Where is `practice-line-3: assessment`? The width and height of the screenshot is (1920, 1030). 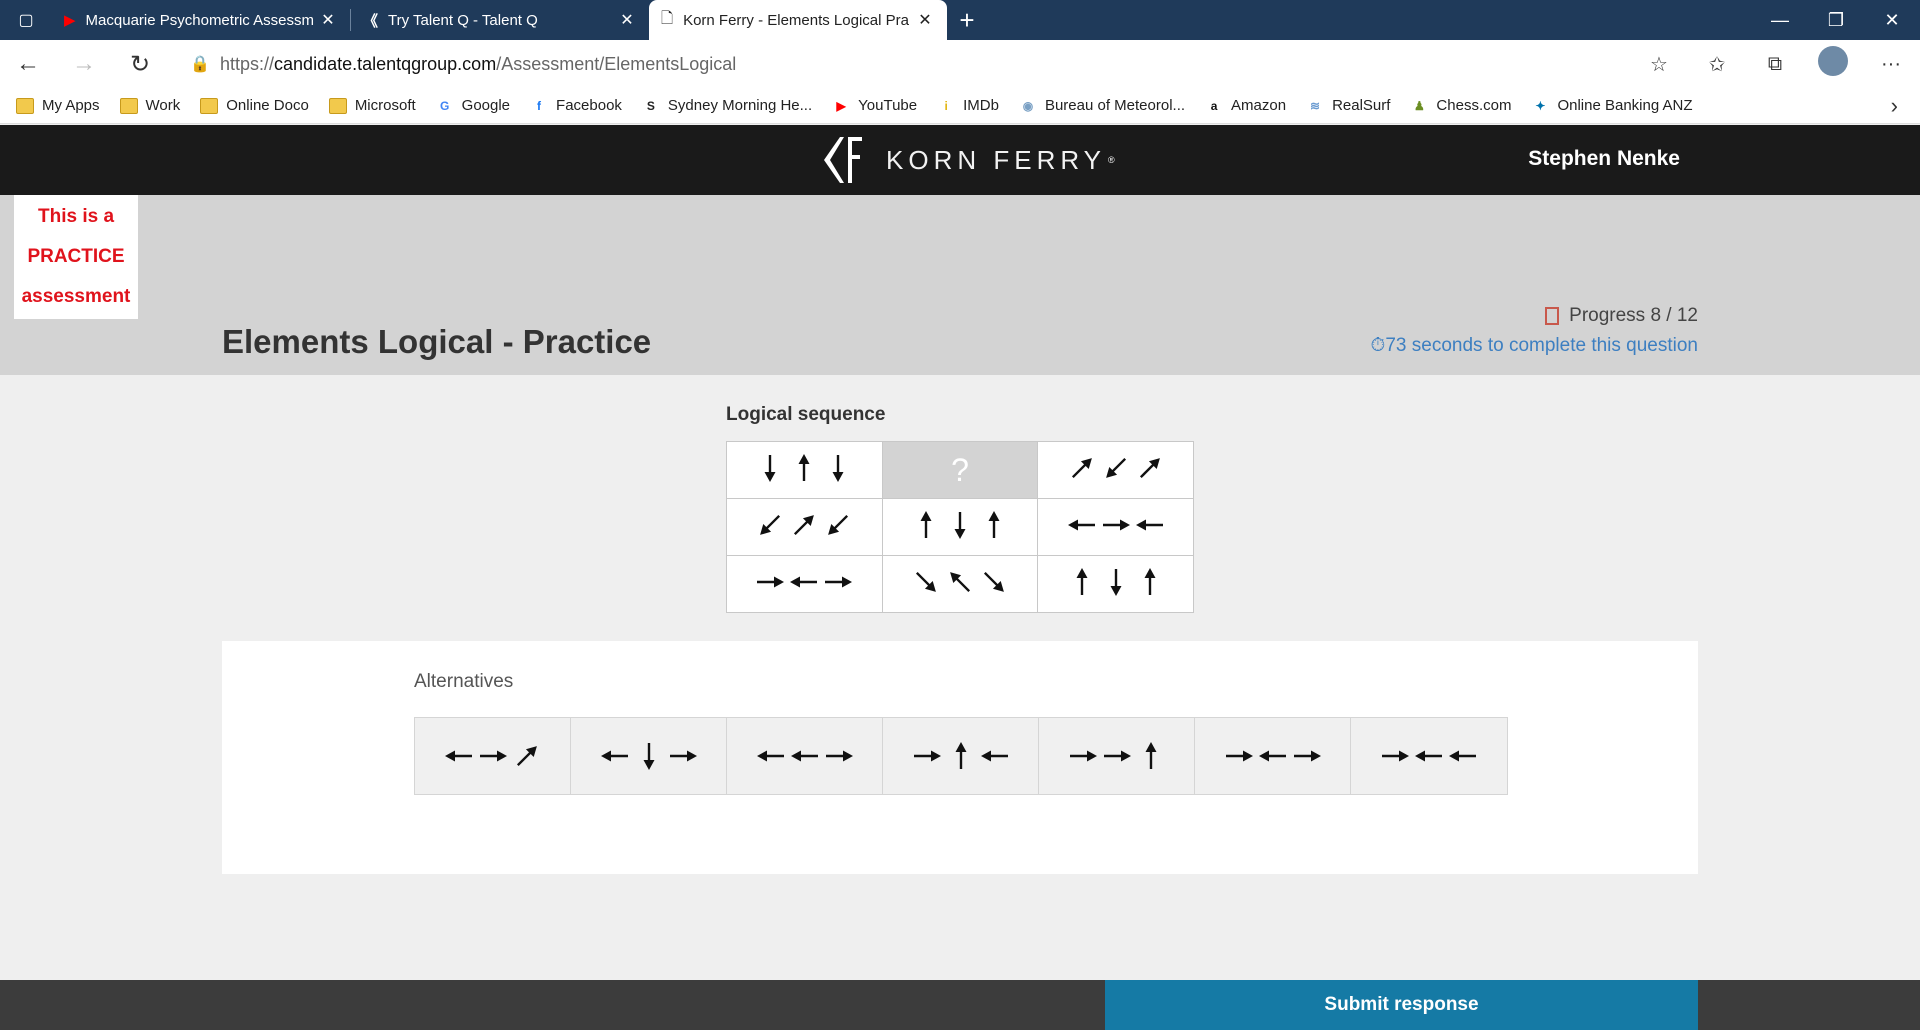 practice-line-3: assessment is located at coordinates (76, 296).